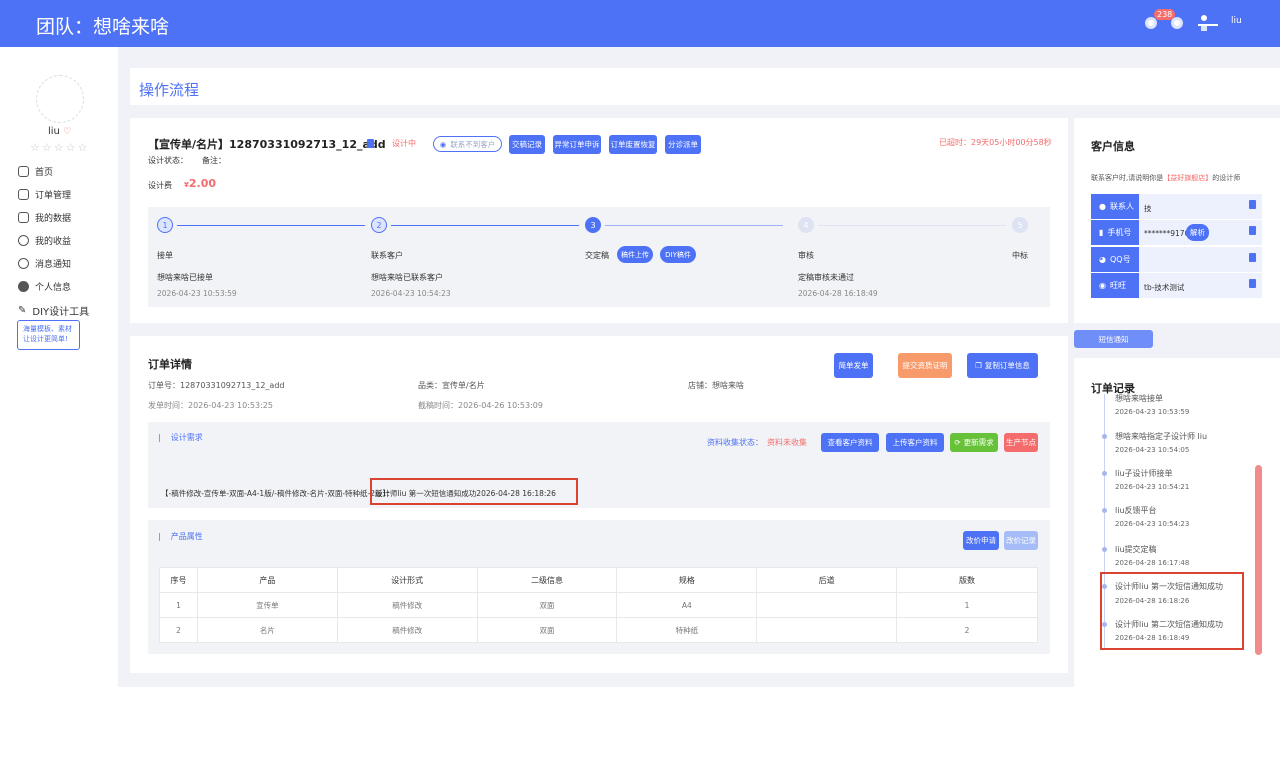 The height and width of the screenshot is (769, 1280). I want to click on remark-label: 备注：, so click(214, 160).